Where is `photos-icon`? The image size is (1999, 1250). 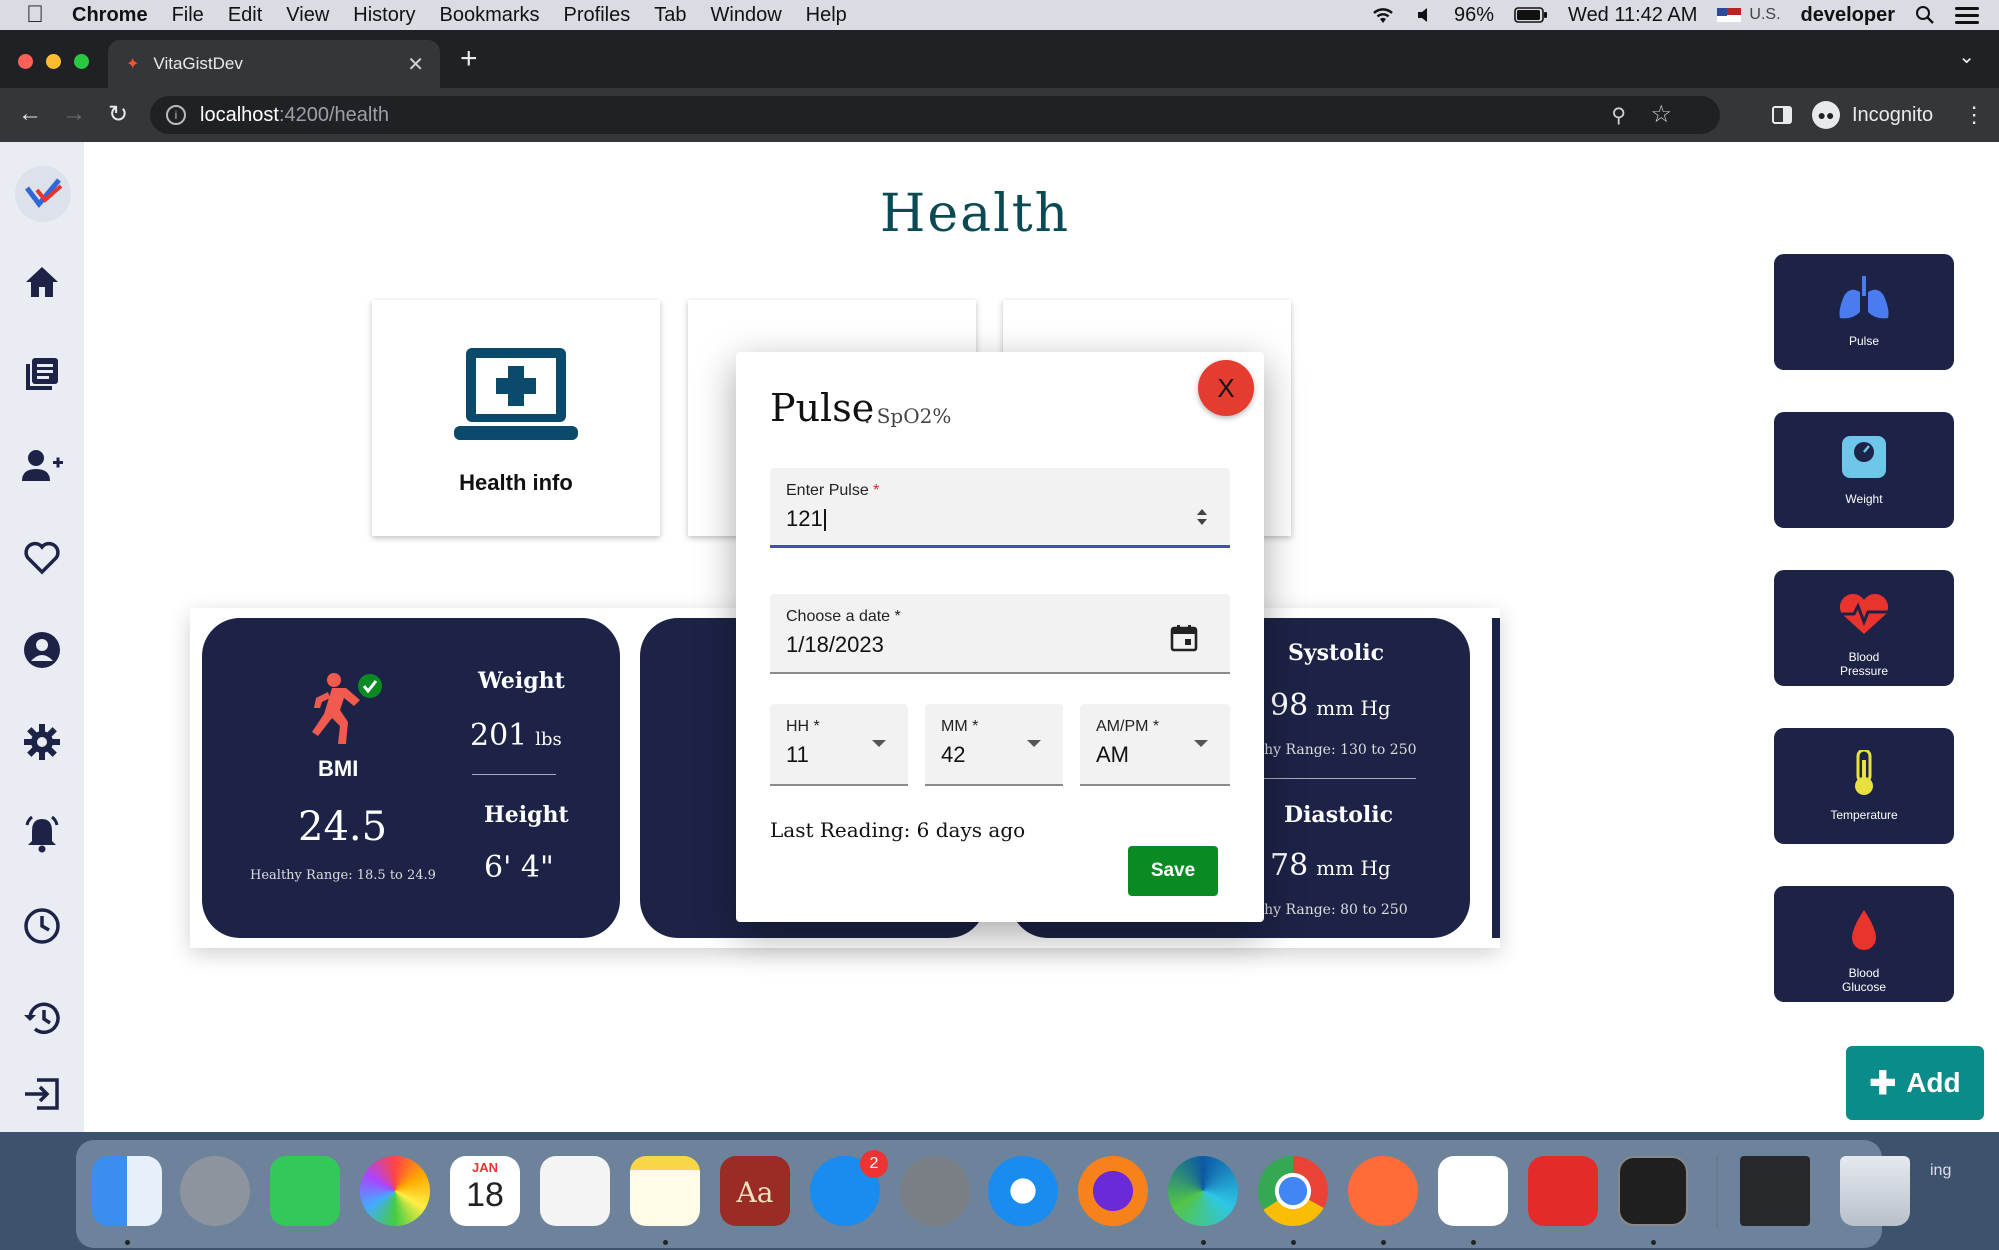 photos-icon is located at coordinates (395, 1191).